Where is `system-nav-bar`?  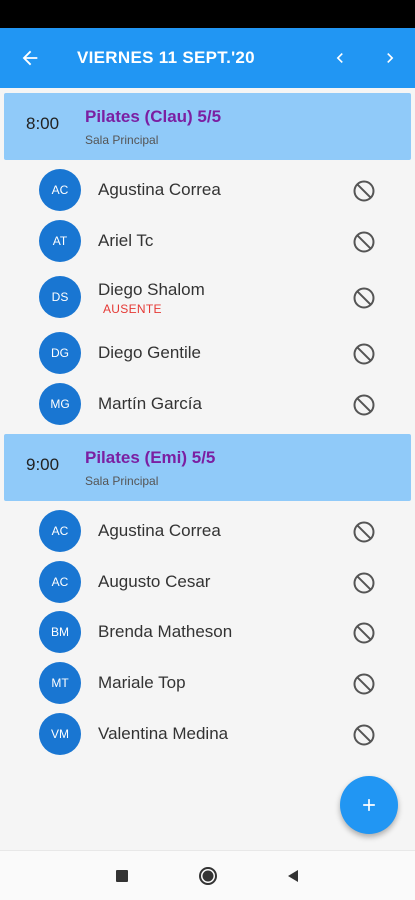 system-nav-bar is located at coordinates (207, 875).